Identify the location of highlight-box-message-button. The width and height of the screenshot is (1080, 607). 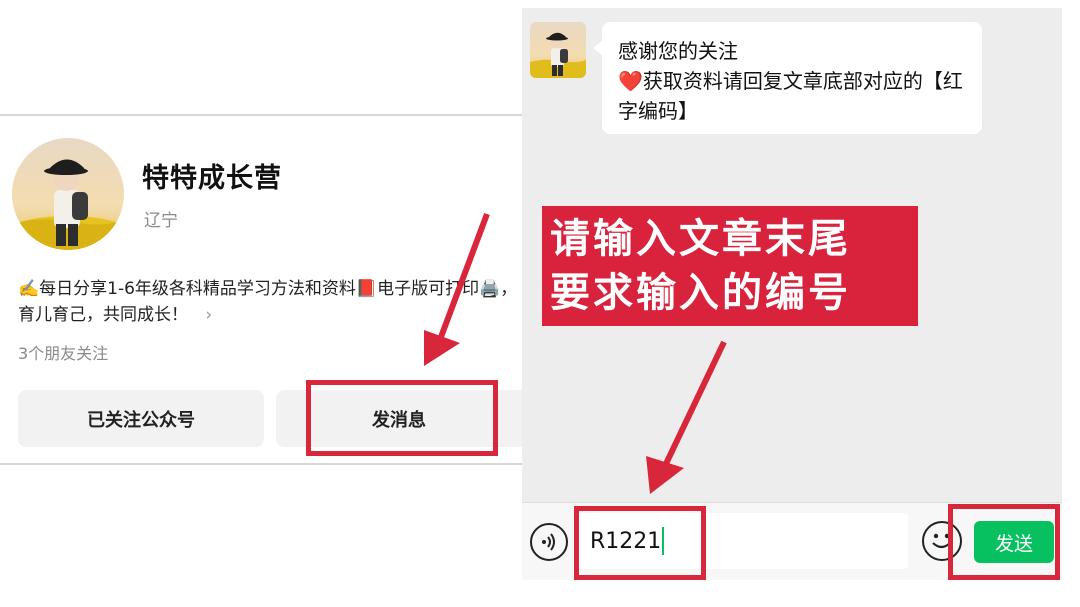
(402, 418).